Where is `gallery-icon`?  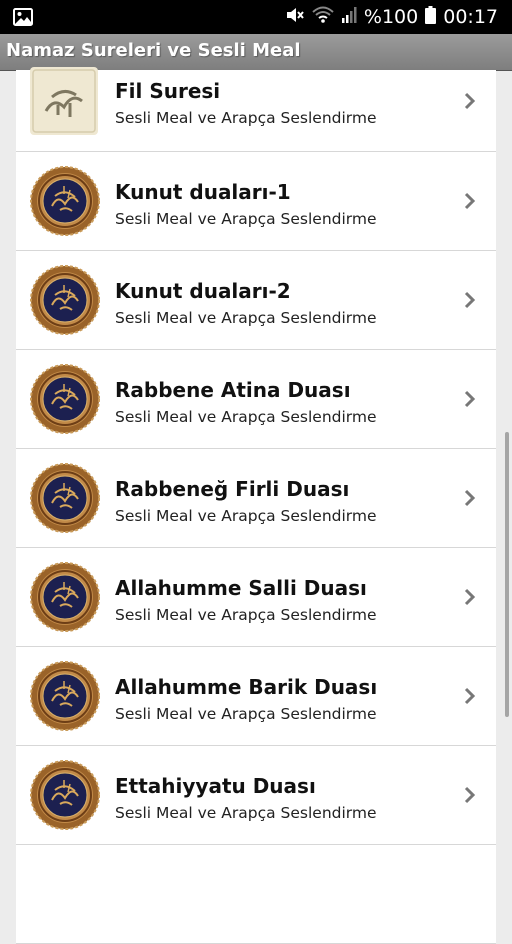 gallery-icon is located at coordinates (23, 19).